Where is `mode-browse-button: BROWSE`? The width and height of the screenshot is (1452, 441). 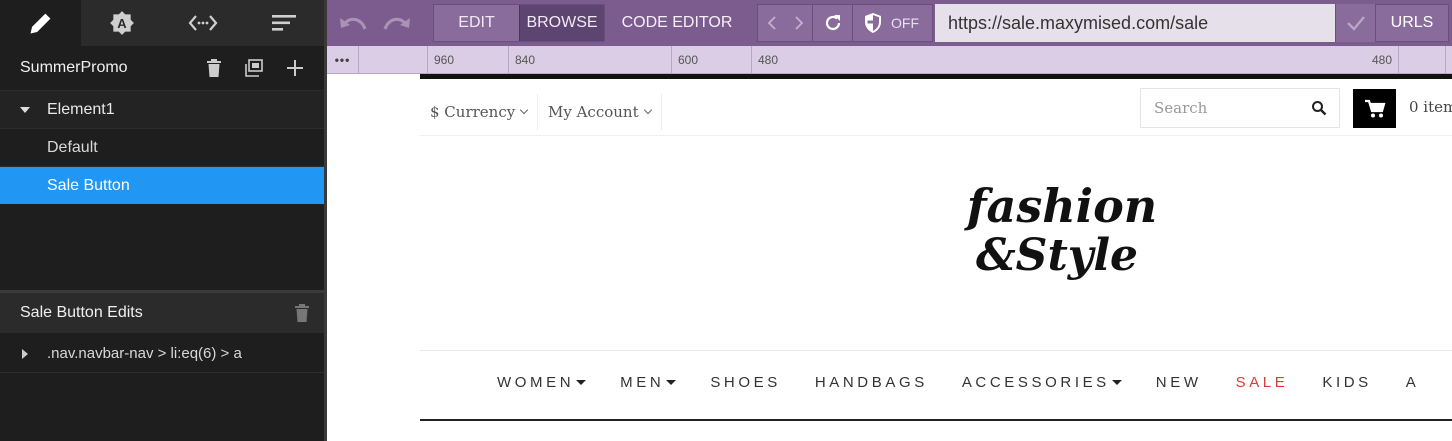 mode-browse-button: BROWSE is located at coordinates (561, 23).